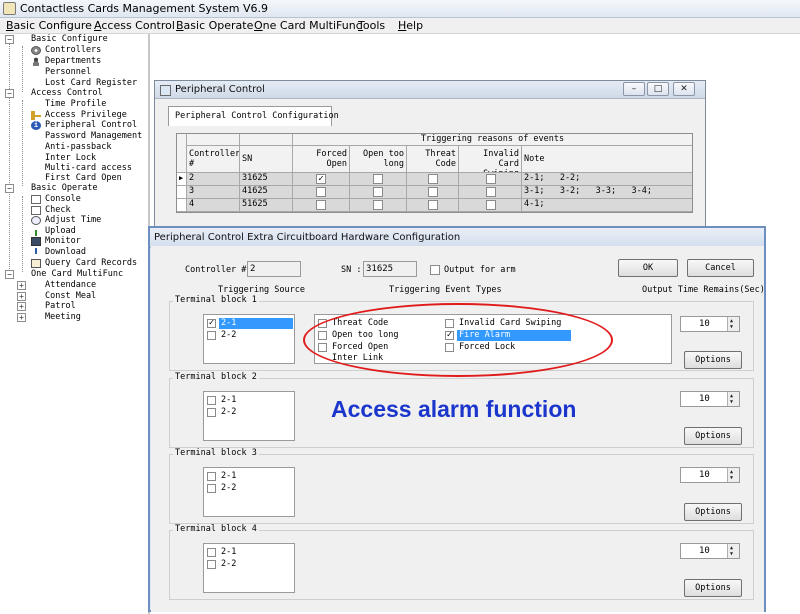 The image size is (800, 614). Describe the element at coordinates (253, 116) in the screenshot. I see `tab-peripheral-control-configuration: Peripheral Control Configuration` at that location.